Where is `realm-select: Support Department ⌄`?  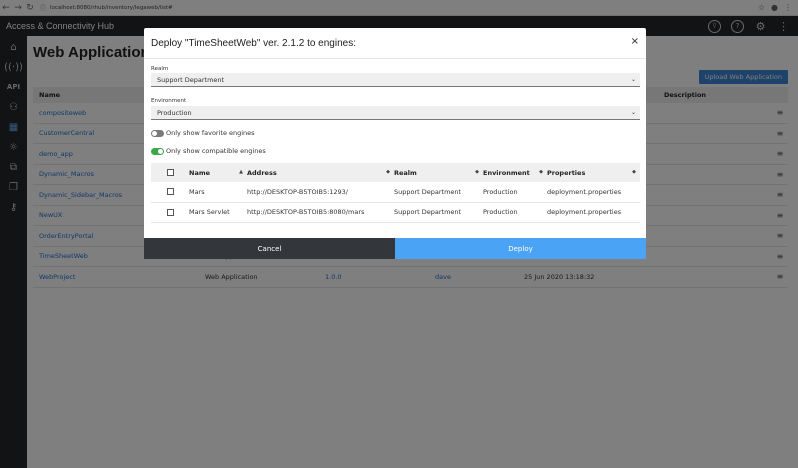 realm-select: Support Department ⌄ is located at coordinates (395, 80).